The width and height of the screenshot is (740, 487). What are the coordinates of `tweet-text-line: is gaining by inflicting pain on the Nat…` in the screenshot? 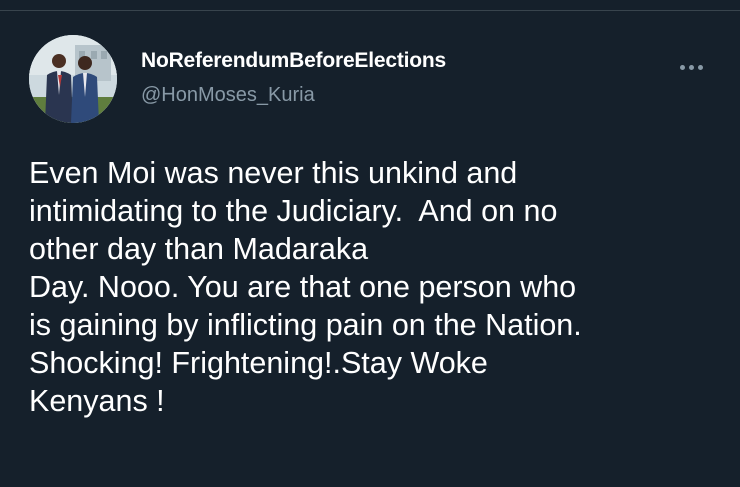 It's located at (305, 325).